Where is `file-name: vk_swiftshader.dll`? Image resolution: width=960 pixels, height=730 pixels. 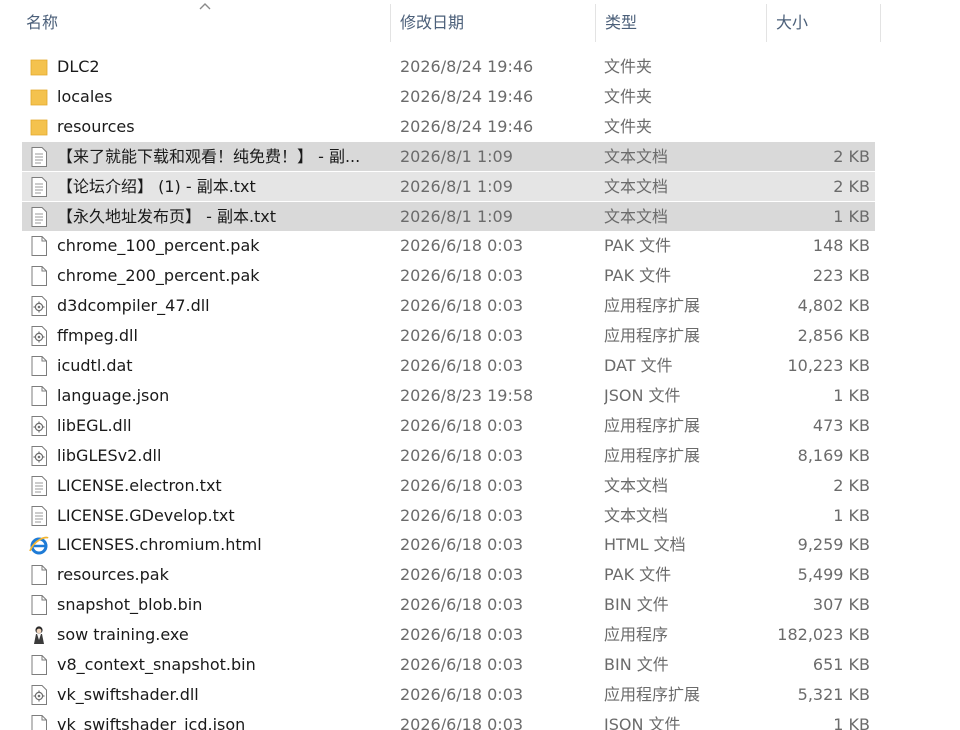 file-name: vk_swiftshader.dll is located at coordinates (128, 694).